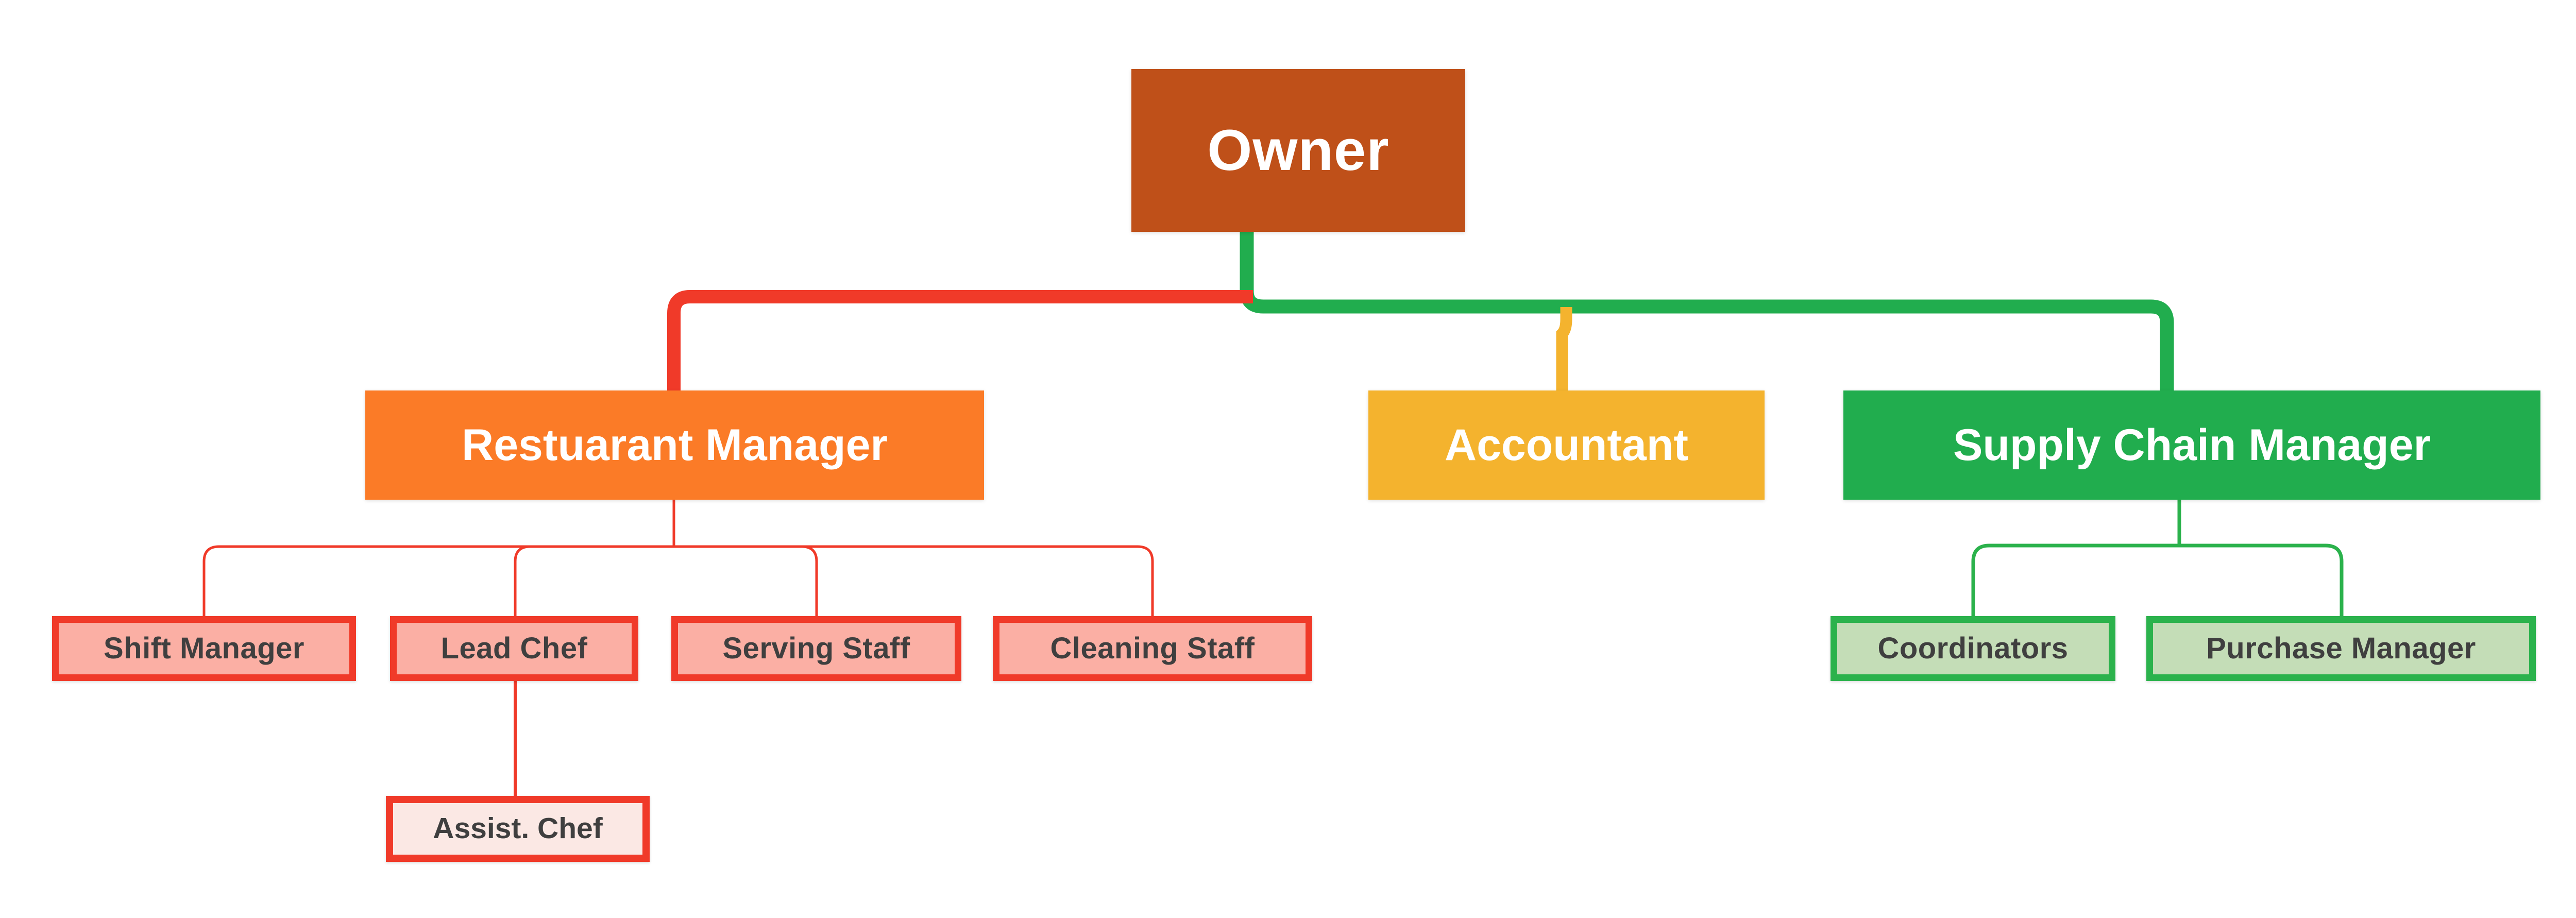  Describe the element at coordinates (1564, 348) in the screenshot. I see `edge-owner-to-accountant` at that location.